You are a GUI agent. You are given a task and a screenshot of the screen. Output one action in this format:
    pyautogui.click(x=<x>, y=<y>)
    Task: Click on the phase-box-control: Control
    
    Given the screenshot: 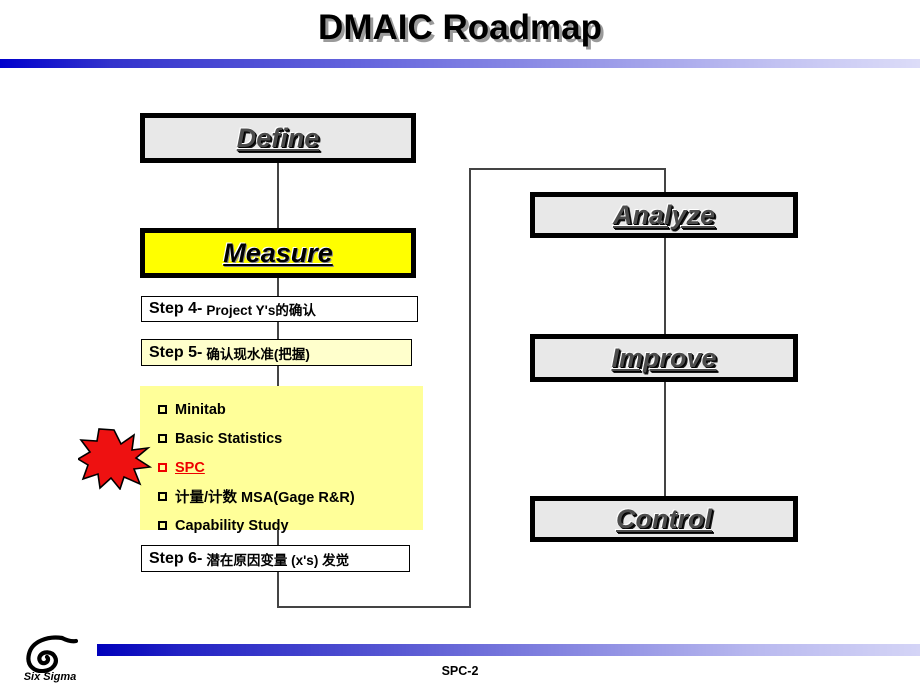 What is the action you would take?
    pyautogui.click(x=664, y=519)
    